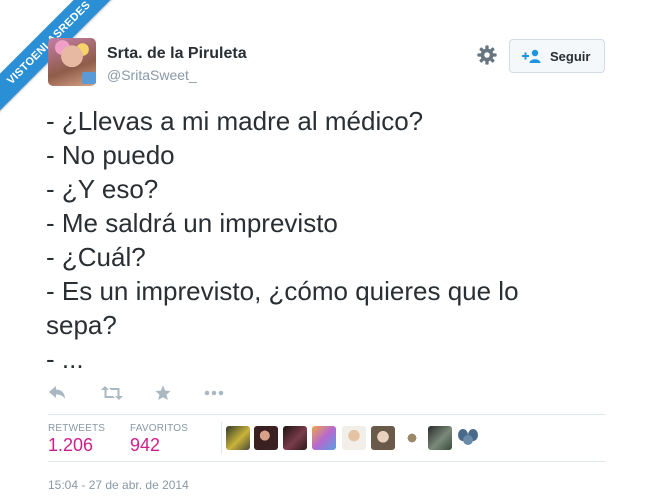  I want to click on add-user-icon, so click(531, 56).